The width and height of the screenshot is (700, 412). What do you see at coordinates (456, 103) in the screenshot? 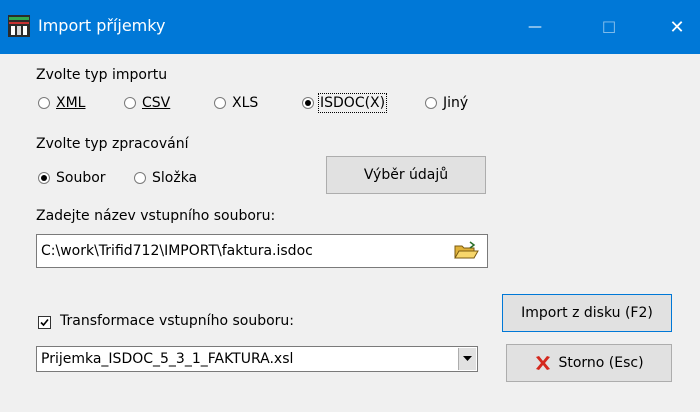
I see `radio-other-label: Jiný` at bounding box center [456, 103].